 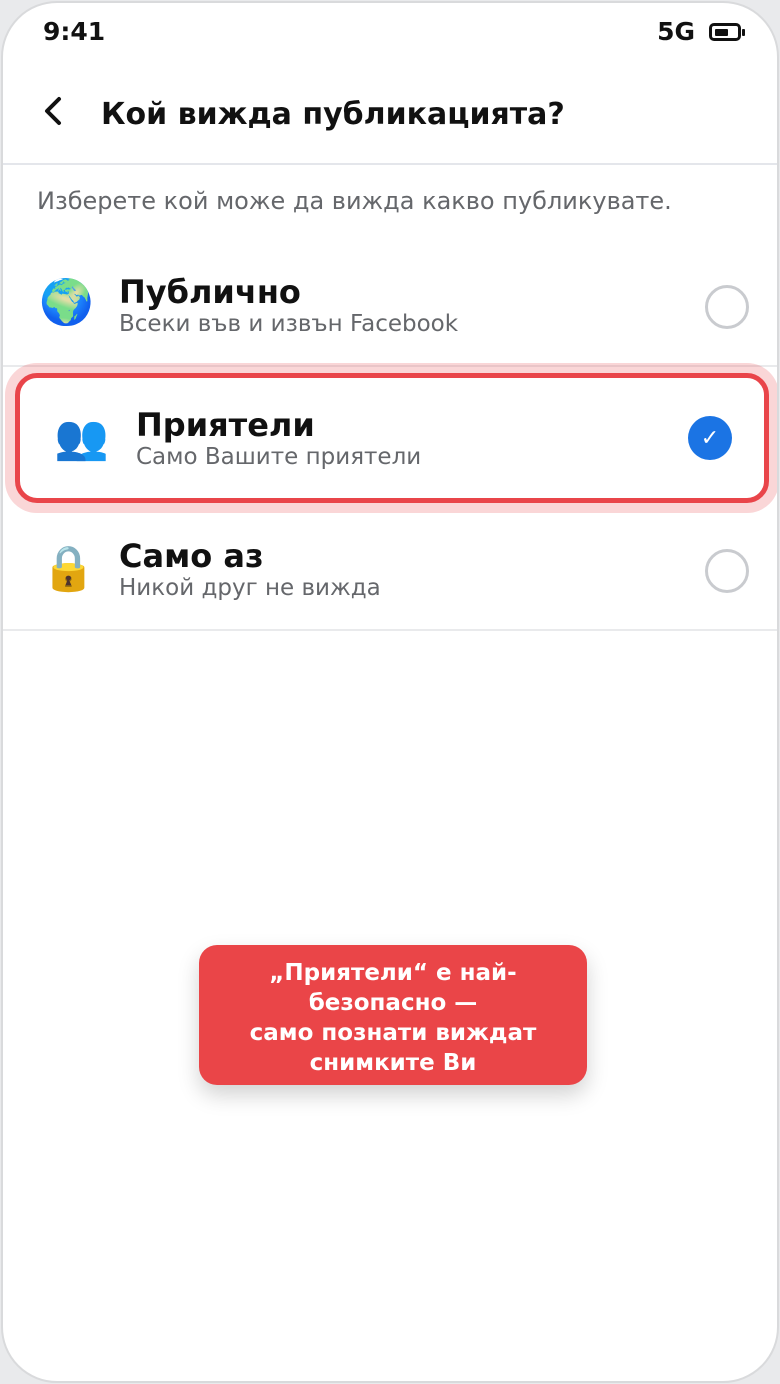 I want to click on audience-option-friends: 👥 Приятели Само Вашите приятели ✓, so click(x=392, y=438).